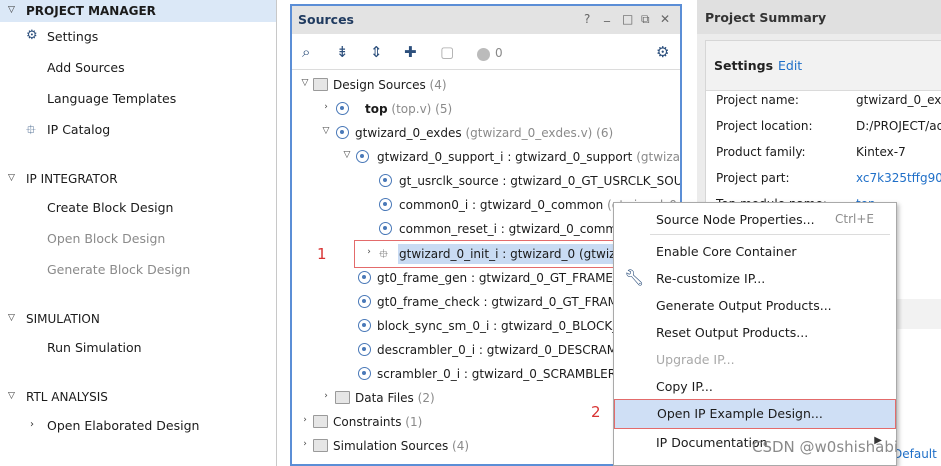 Image resolution: width=941 pixels, height=466 pixels. I want to click on default-link: Default, so click(915, 454).